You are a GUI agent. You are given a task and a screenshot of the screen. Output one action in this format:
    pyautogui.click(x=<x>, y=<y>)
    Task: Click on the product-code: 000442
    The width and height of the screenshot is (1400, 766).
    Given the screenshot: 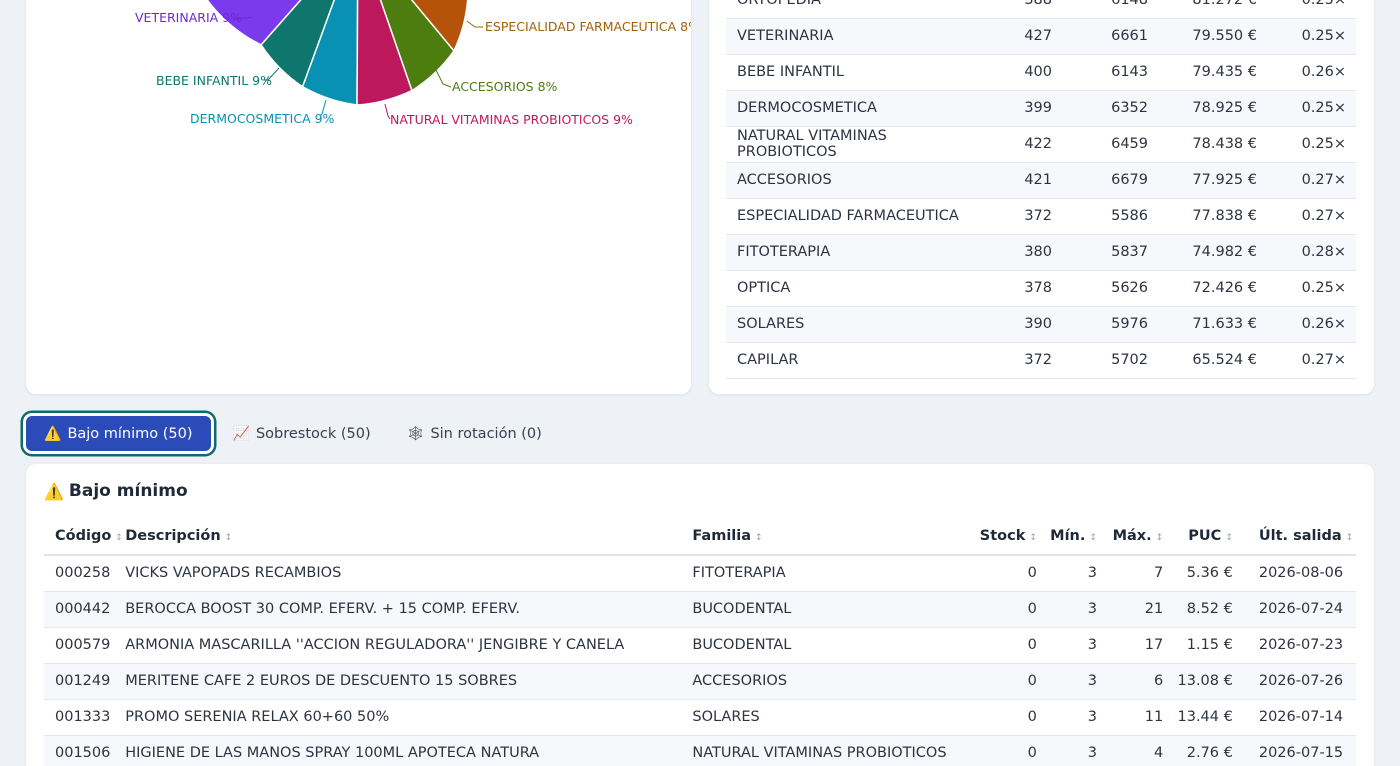 What is the action you would take?
    pyautogui.click(x=85, y=609)
    